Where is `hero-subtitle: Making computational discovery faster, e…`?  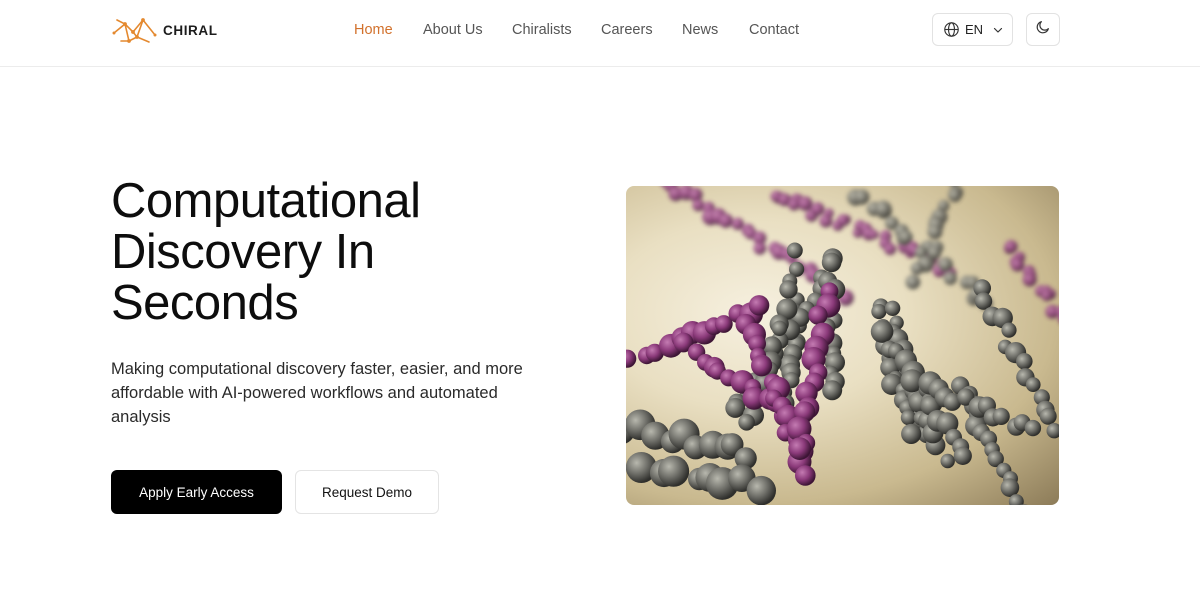
hero-subtitle: Making computational discovery faster, e… is located at coordinates (317, 393).